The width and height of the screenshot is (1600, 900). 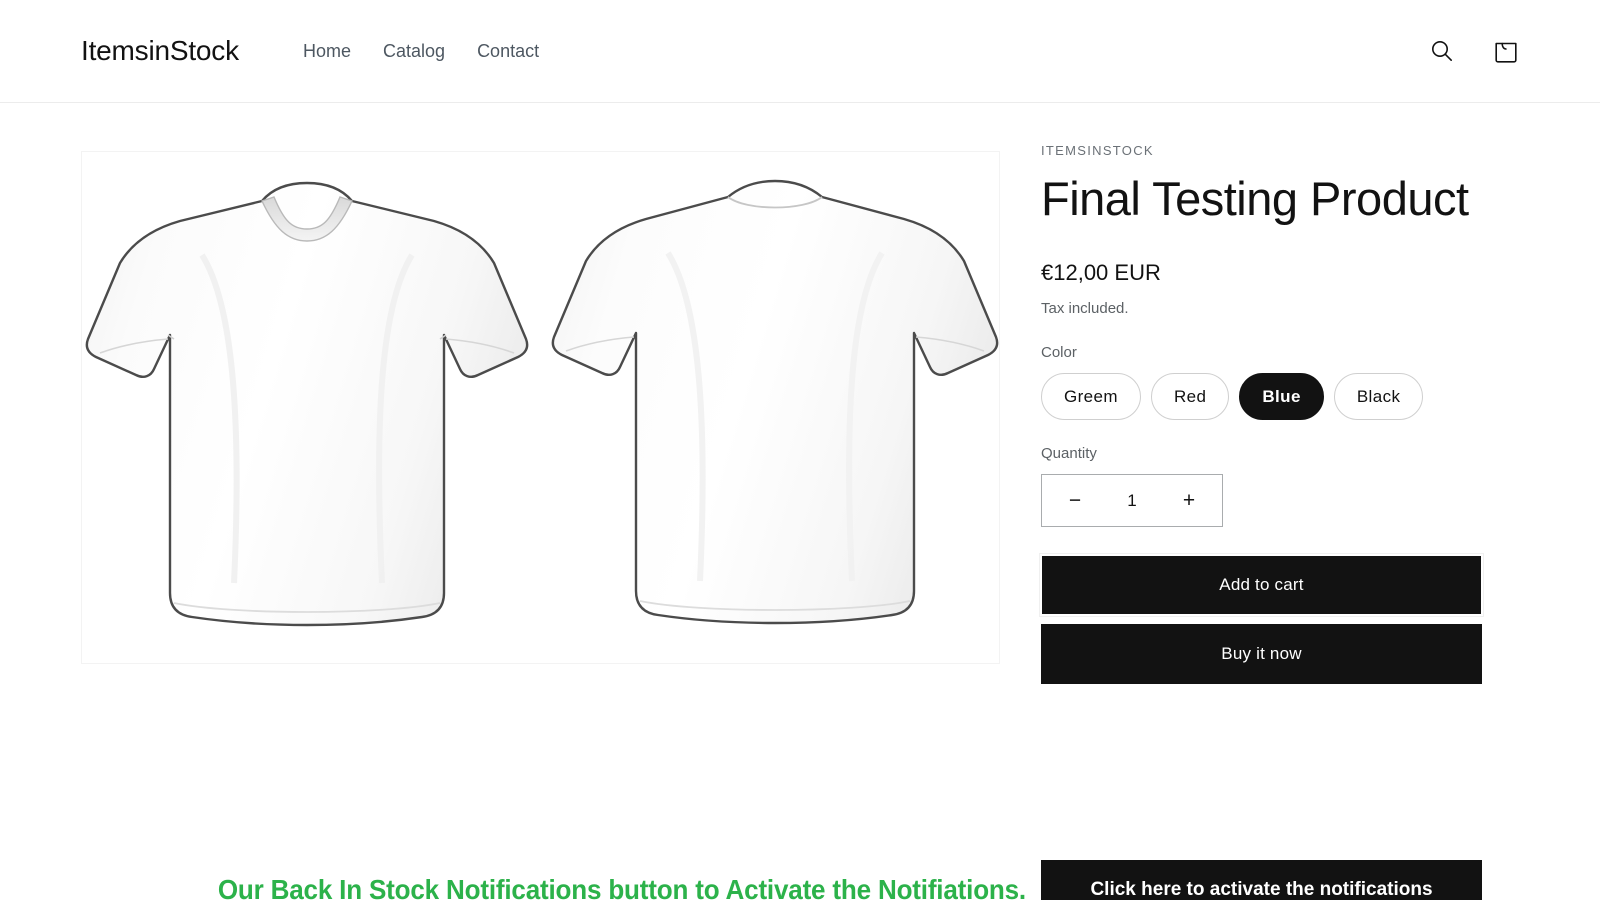 I want to click on color-swatch-greem: Greem, so click(x=1091, y=397).